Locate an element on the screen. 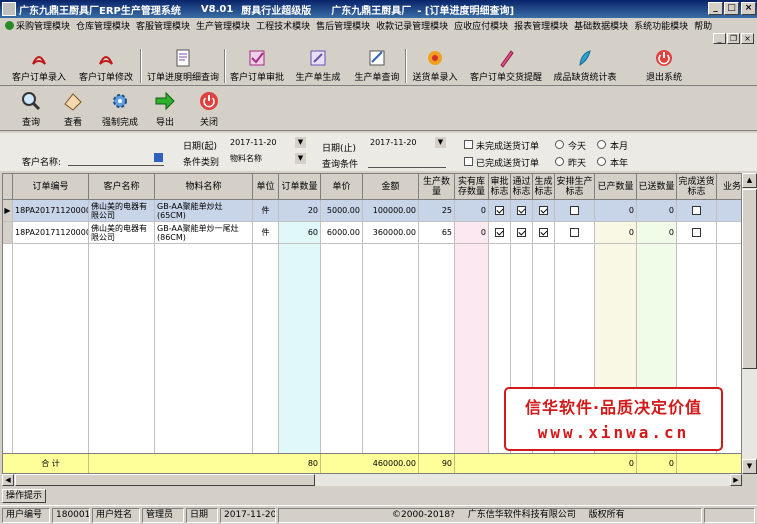 Image resolution: width=757 pixels, height=524 pixels. lookup-icon is located at coordinates (158, 157).